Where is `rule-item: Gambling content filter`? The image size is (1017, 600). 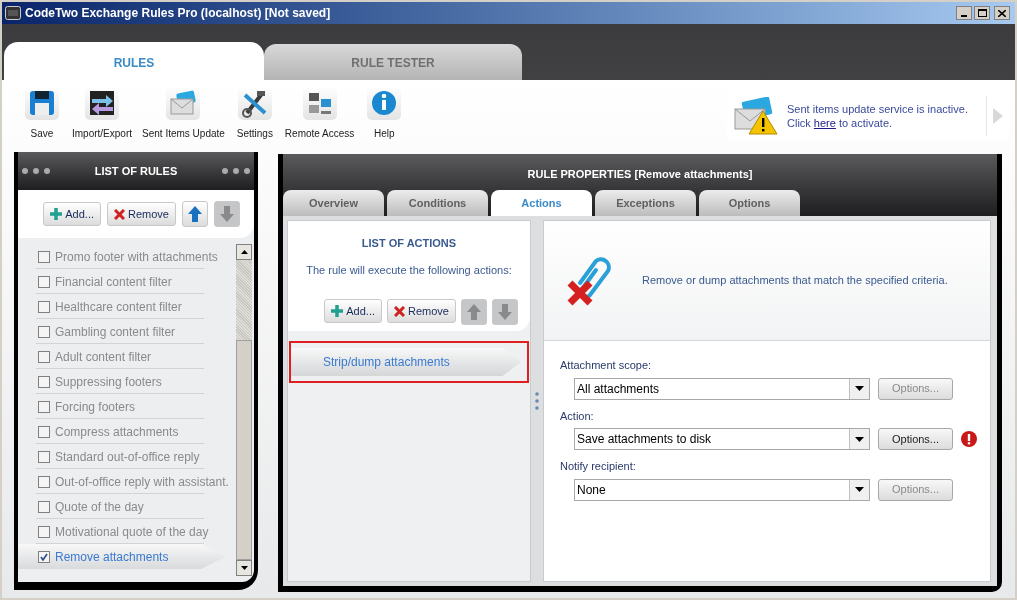
rule-item: Gambling content filter is located at coordinates (127, 331).